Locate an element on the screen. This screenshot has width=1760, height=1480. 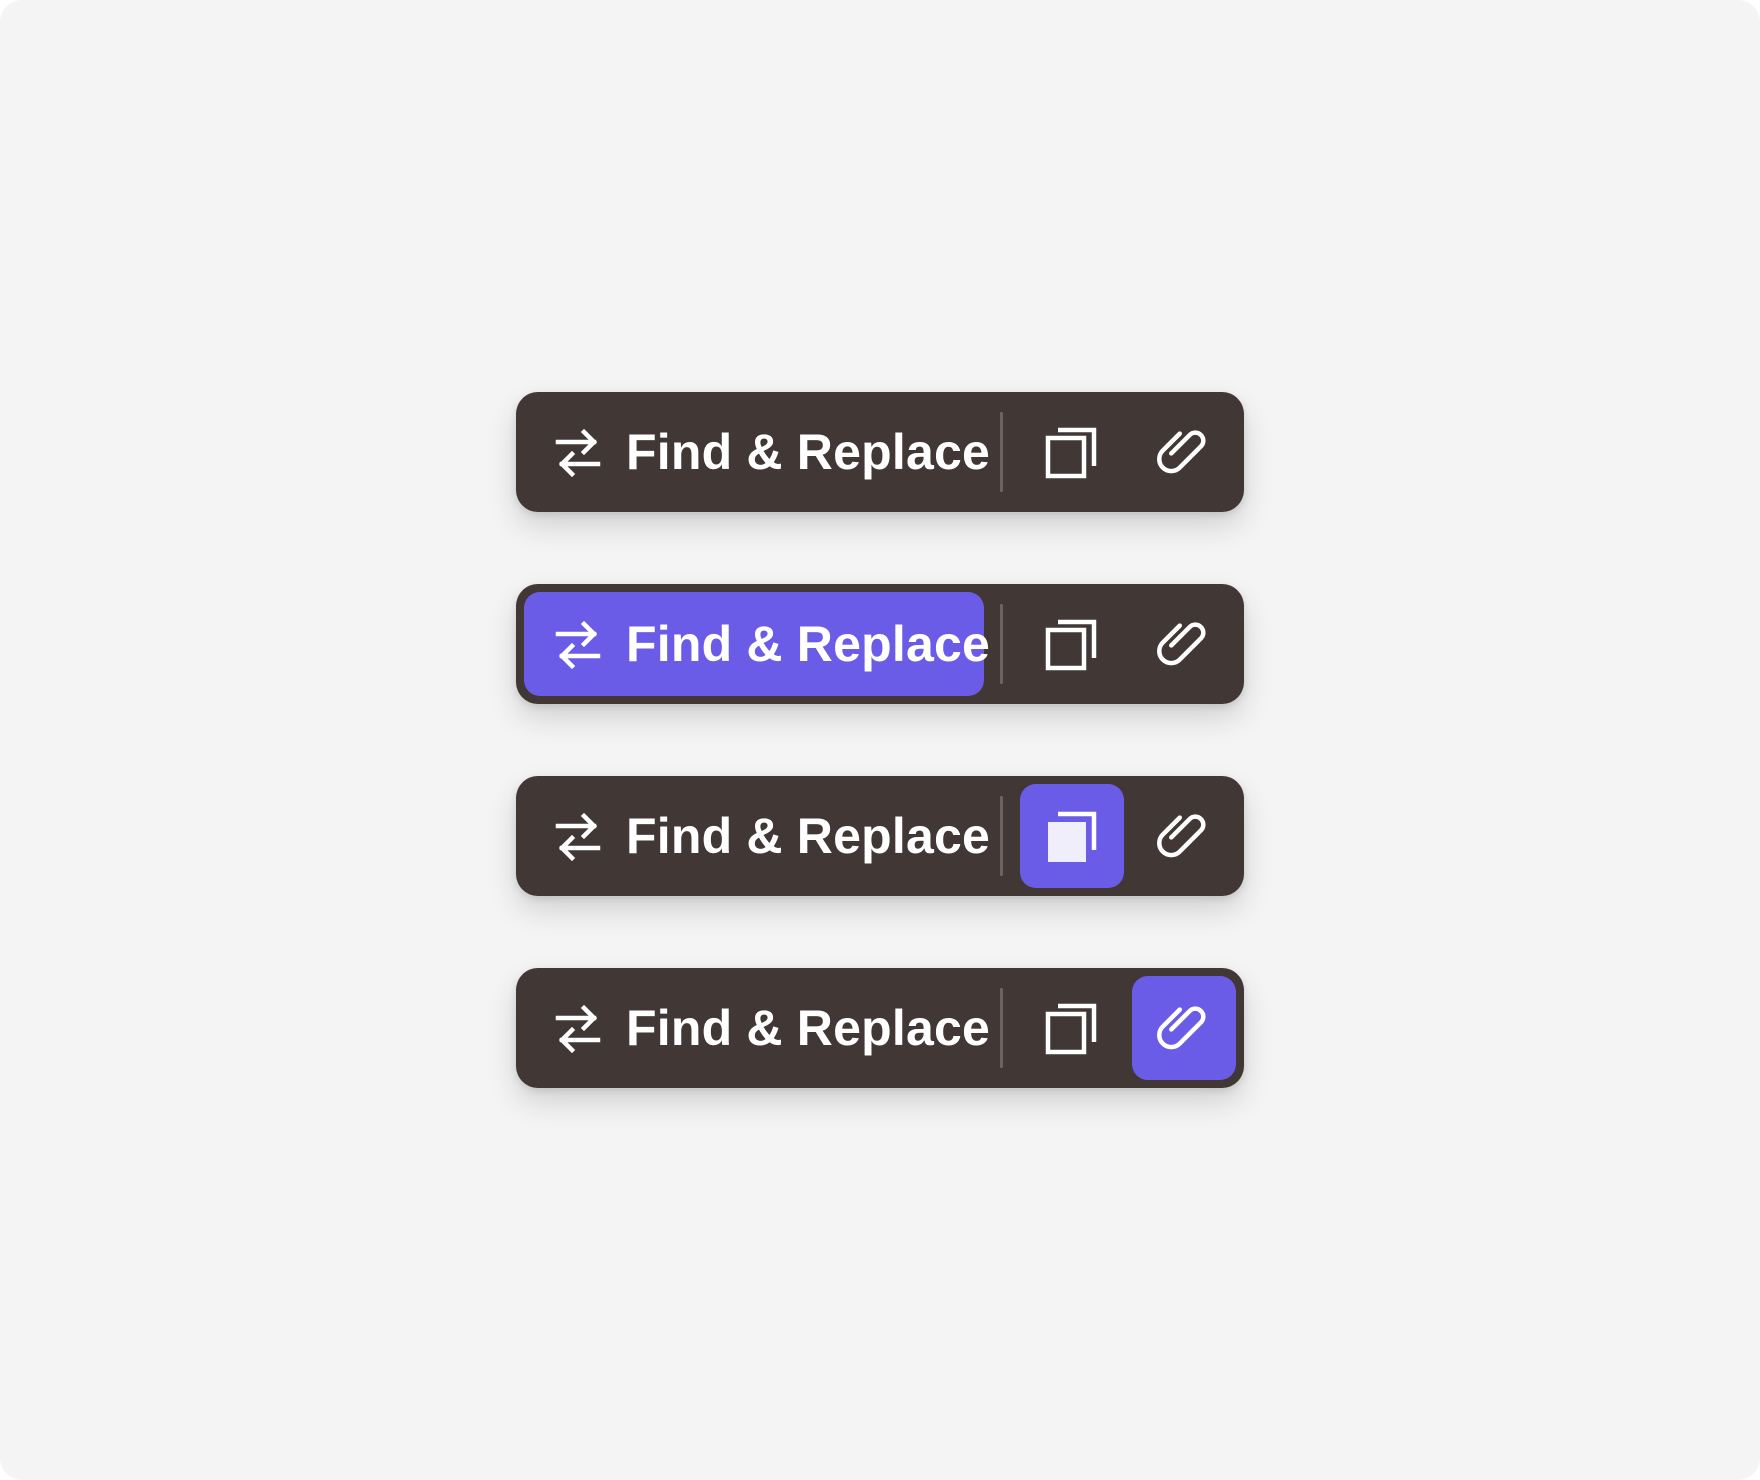
toolbar-find-replace-active: Find & Replace is located at coordinates (880, 644).